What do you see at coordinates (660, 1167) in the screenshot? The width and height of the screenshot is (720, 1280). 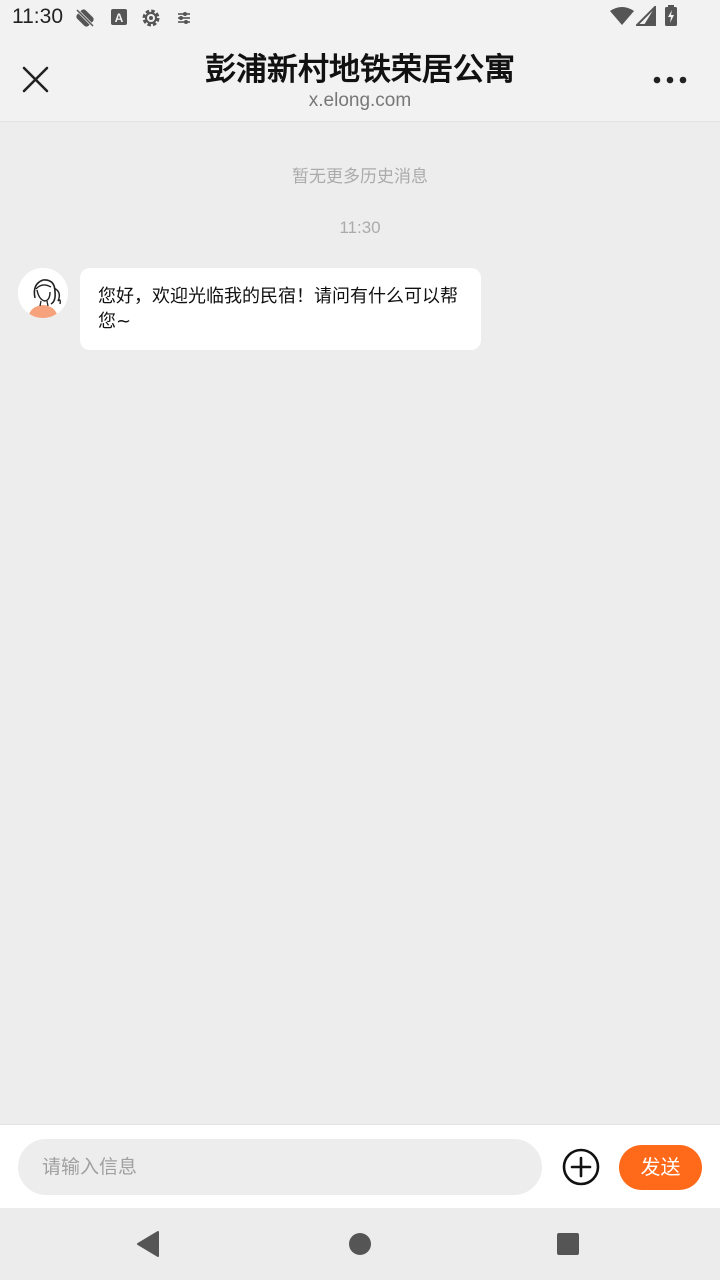 I see `send-button: 发送` at bounding box center [660, 1167].